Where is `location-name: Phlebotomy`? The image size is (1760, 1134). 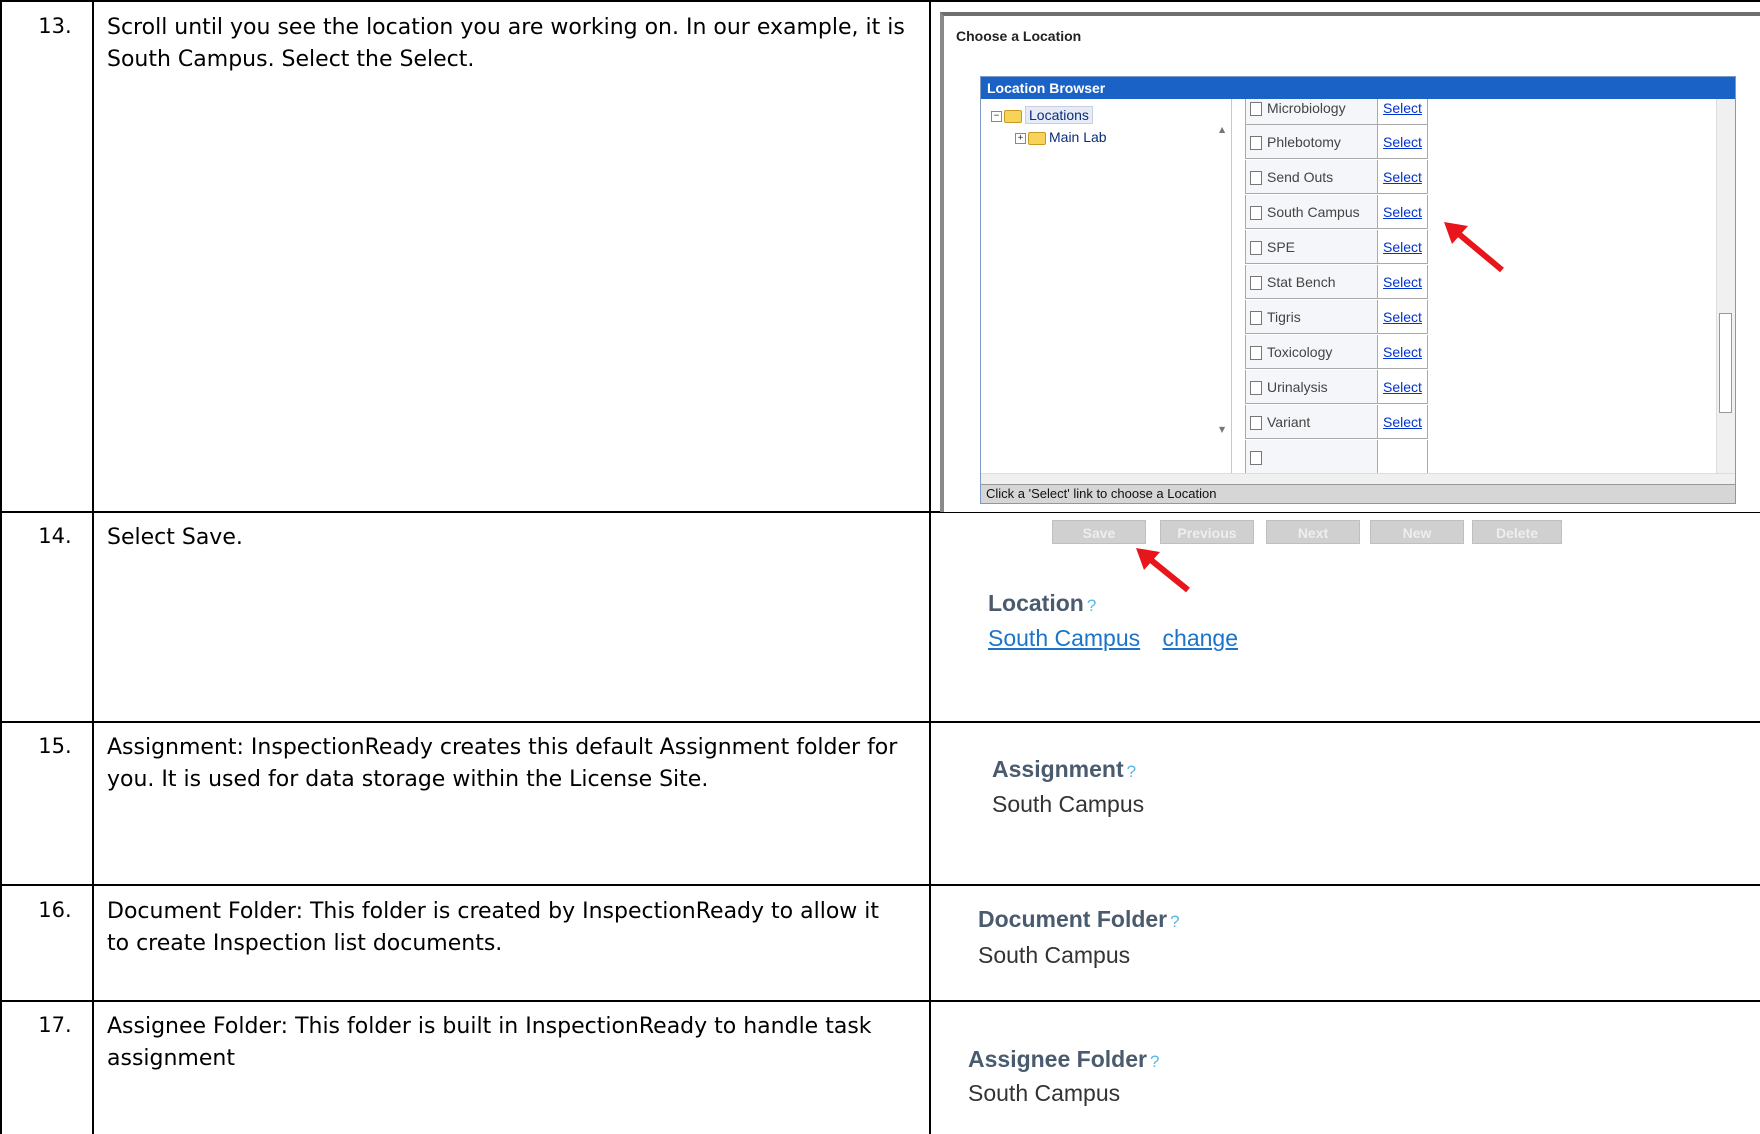
location-name: Phlebotomy is located at coordinates (1304, 142).